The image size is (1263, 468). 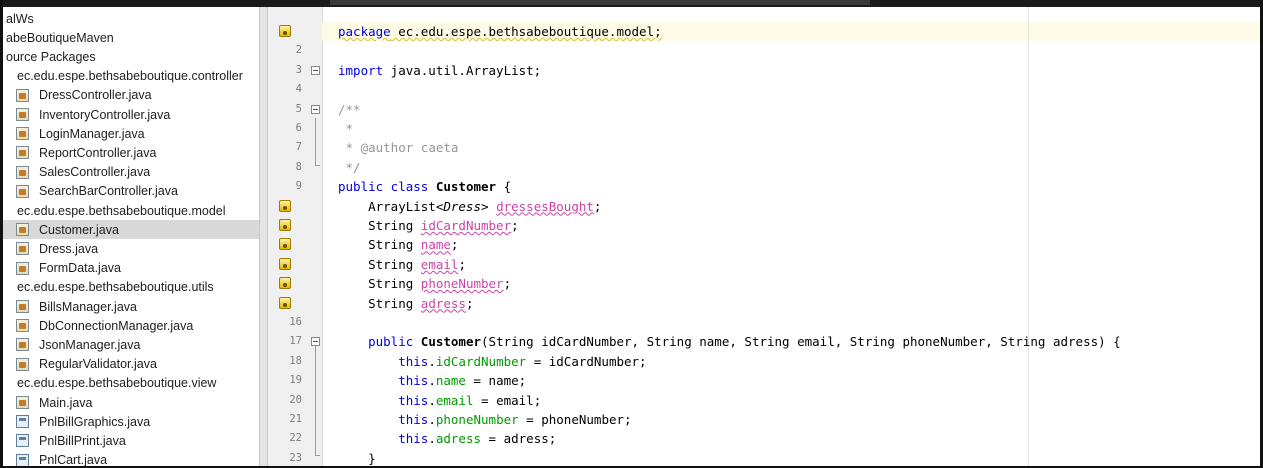 What do you see at coordinates (477, 419) in the screenshot?
I see `code-token: phoneNumber` at bounding box center [477, 419].